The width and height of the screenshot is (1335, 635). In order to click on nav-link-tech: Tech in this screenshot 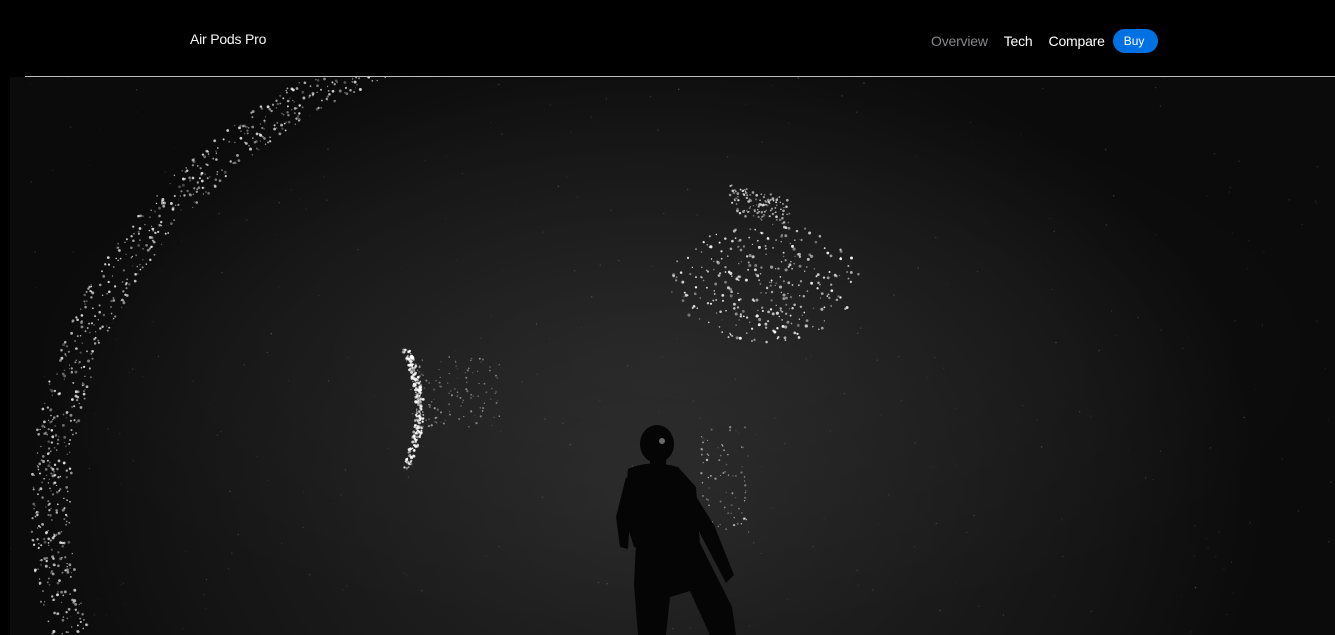, I will do `click(1018, 41)`.